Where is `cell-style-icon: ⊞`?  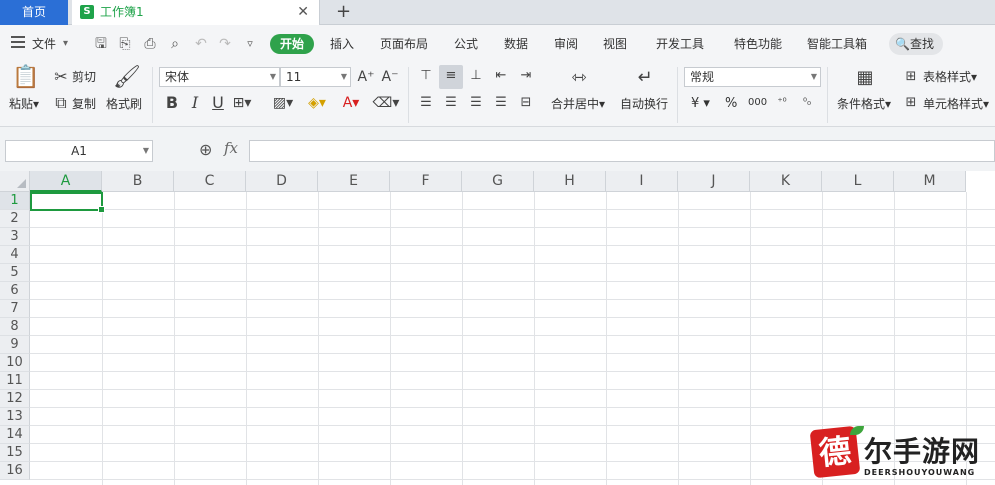 cell-style-icon: ⊞ is located at coordinates (911, 103).